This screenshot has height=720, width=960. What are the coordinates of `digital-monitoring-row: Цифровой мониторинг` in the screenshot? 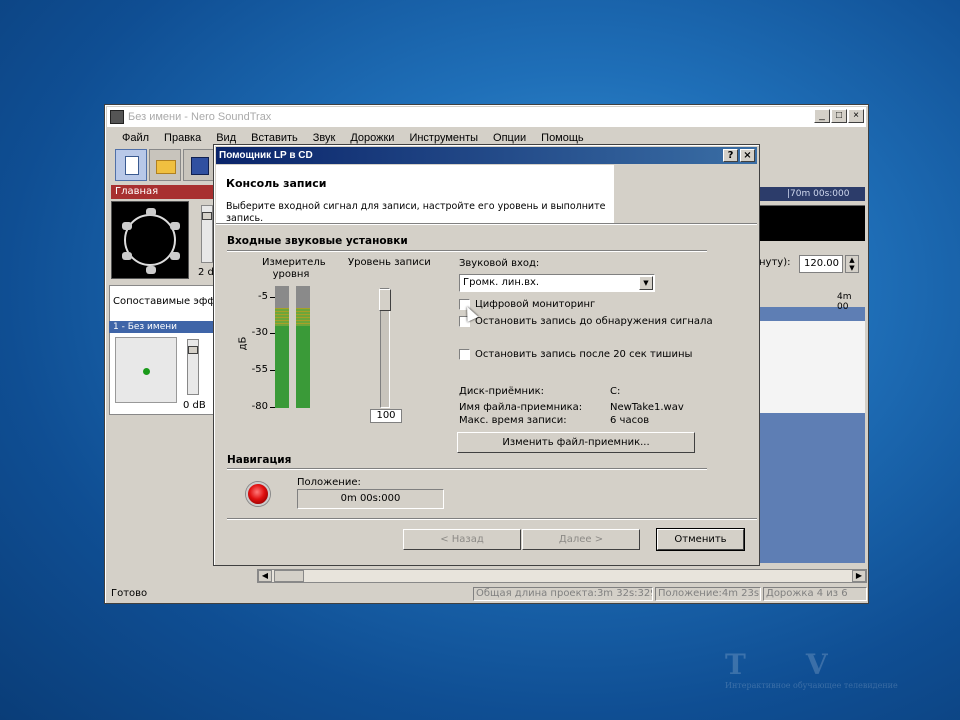 It's located at (527, 304).